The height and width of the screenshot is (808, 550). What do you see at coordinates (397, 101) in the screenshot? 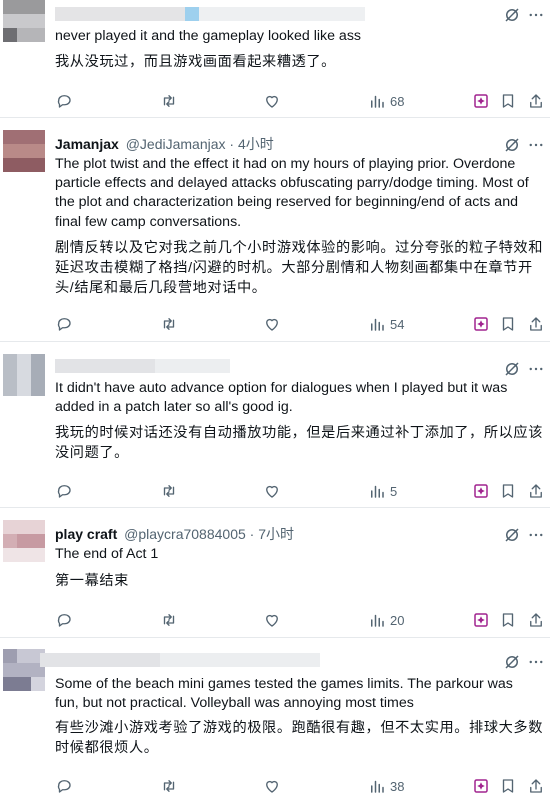
I see `views-count: 68` at bounding box center [397, 101].